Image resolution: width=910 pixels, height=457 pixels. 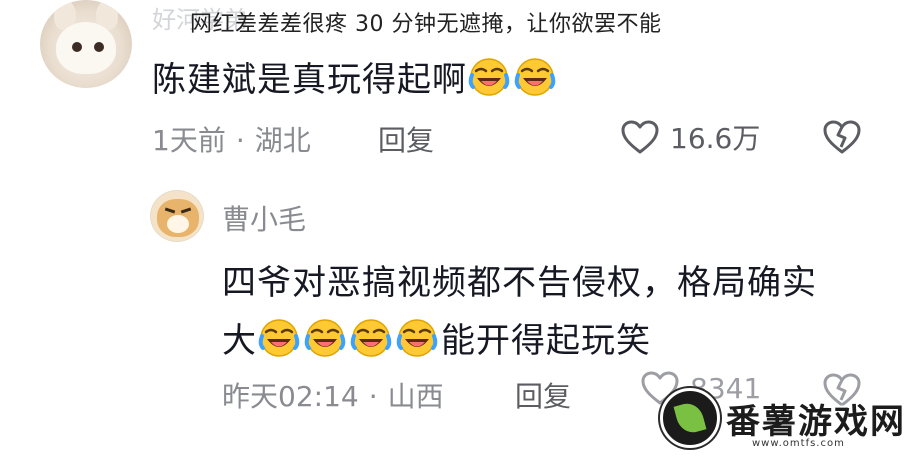 I want to click on main-comment-dislike-button, so click(x=842, y=139).